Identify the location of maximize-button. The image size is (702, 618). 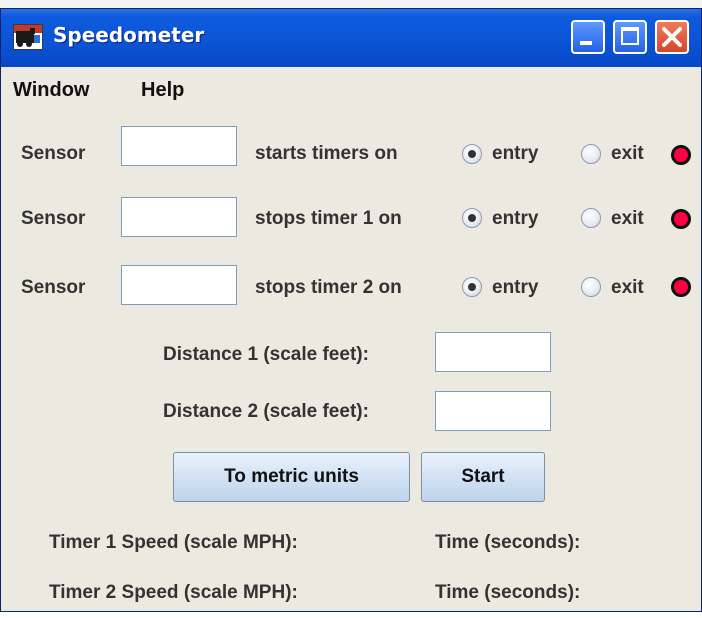
(630, 37).